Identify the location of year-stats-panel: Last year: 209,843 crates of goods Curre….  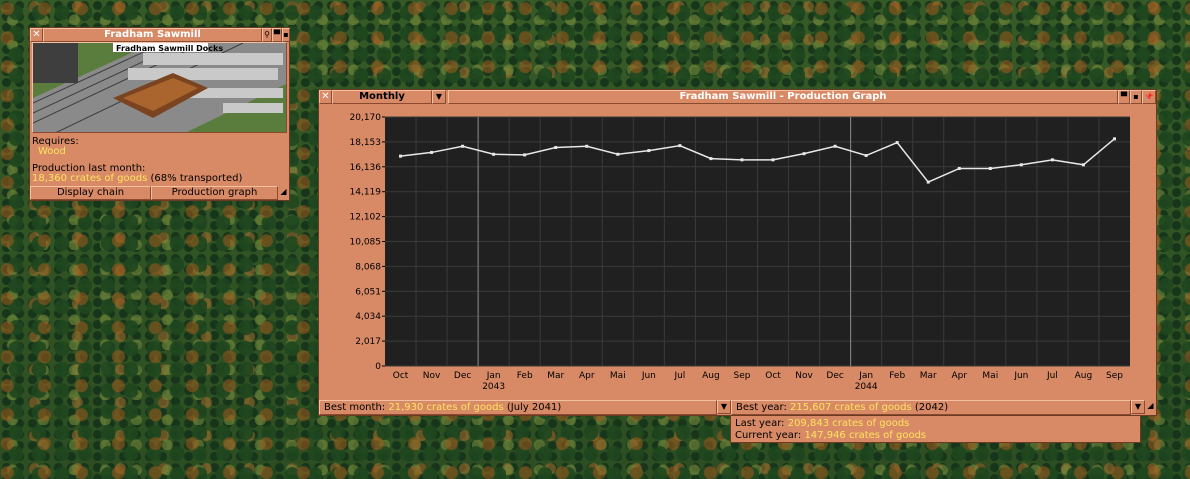
(935, 429).